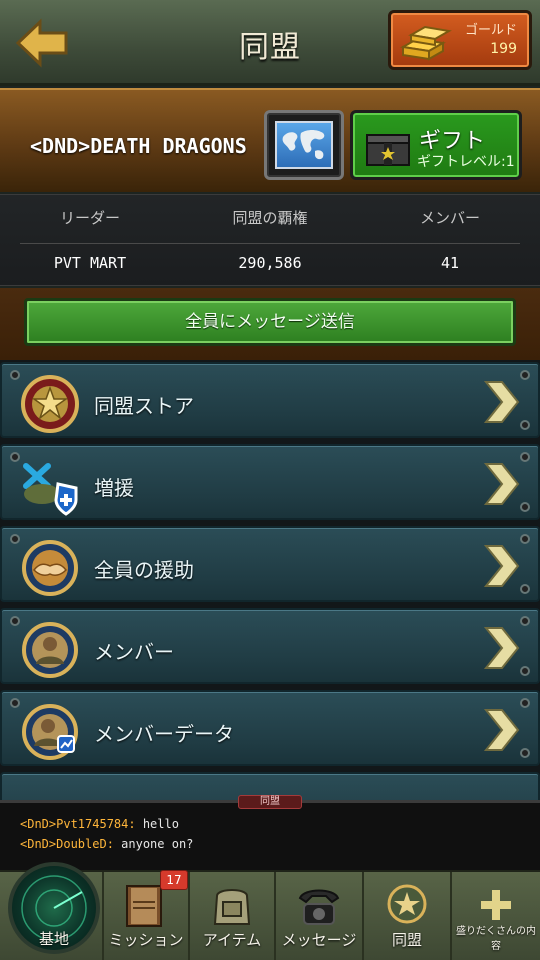 This screenshot has width=540, height=960. What do you see at coordinates (270, 728) in the screenshot?
I see `menu-item-member-data: メンバーデータ` at bounding box center [270, 728].